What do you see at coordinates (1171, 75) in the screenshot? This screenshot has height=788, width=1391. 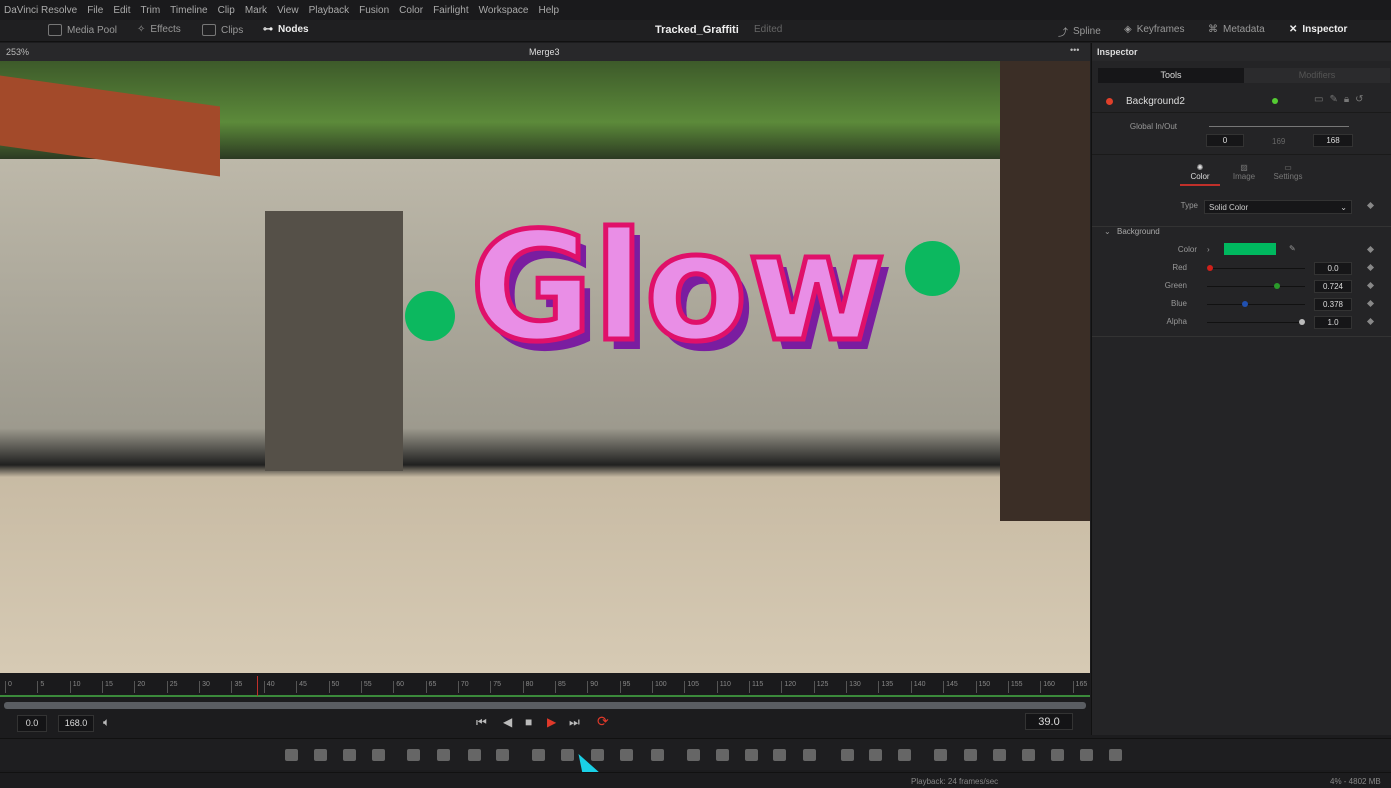 I see `tab-tools: Tools` at bounding box center [1171, 75].